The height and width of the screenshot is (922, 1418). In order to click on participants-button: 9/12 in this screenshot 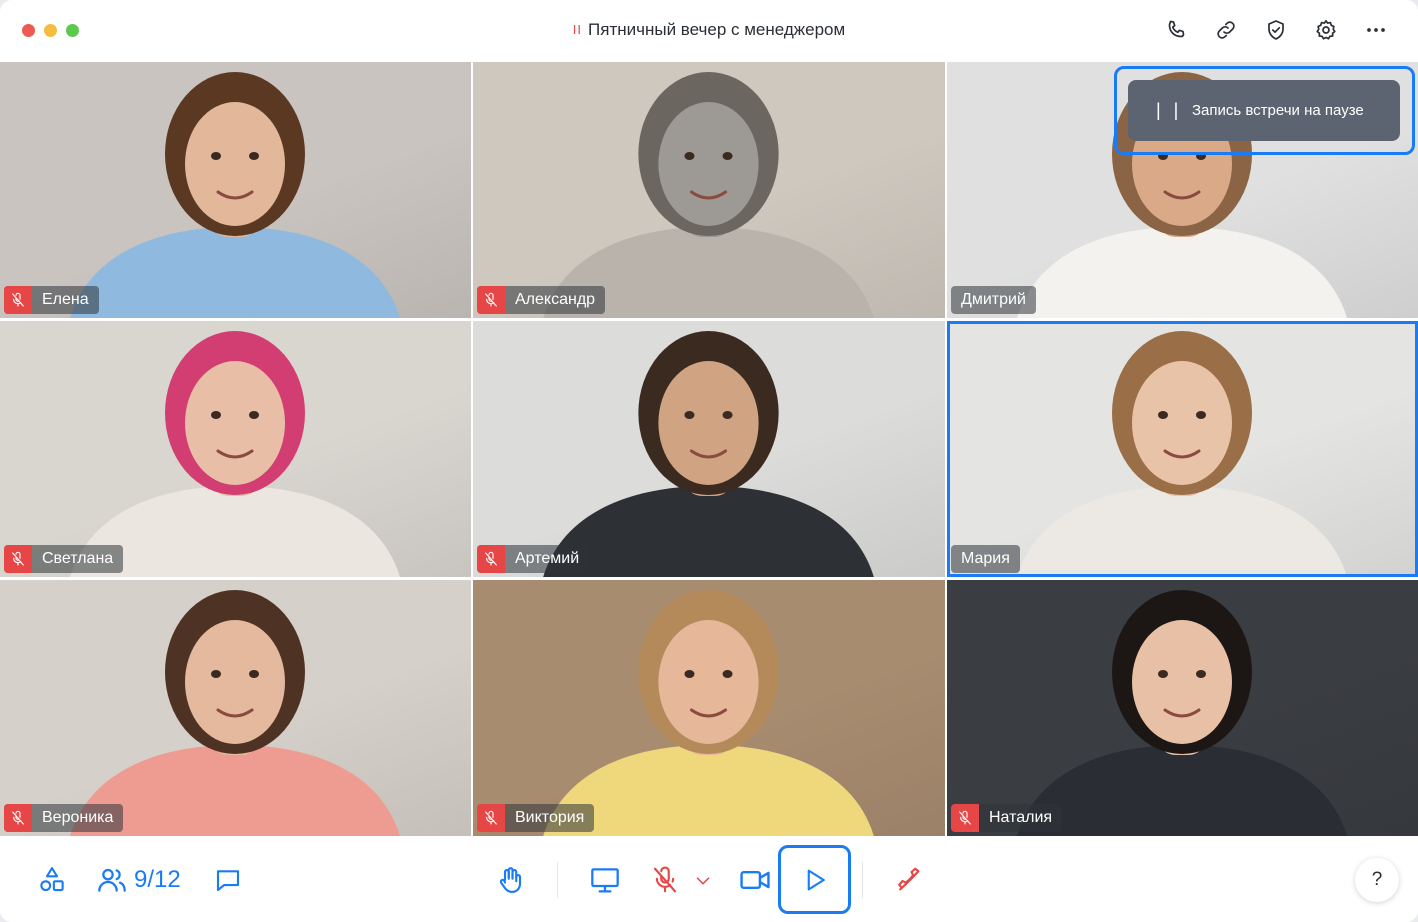, I will do `click(138, 880)`.